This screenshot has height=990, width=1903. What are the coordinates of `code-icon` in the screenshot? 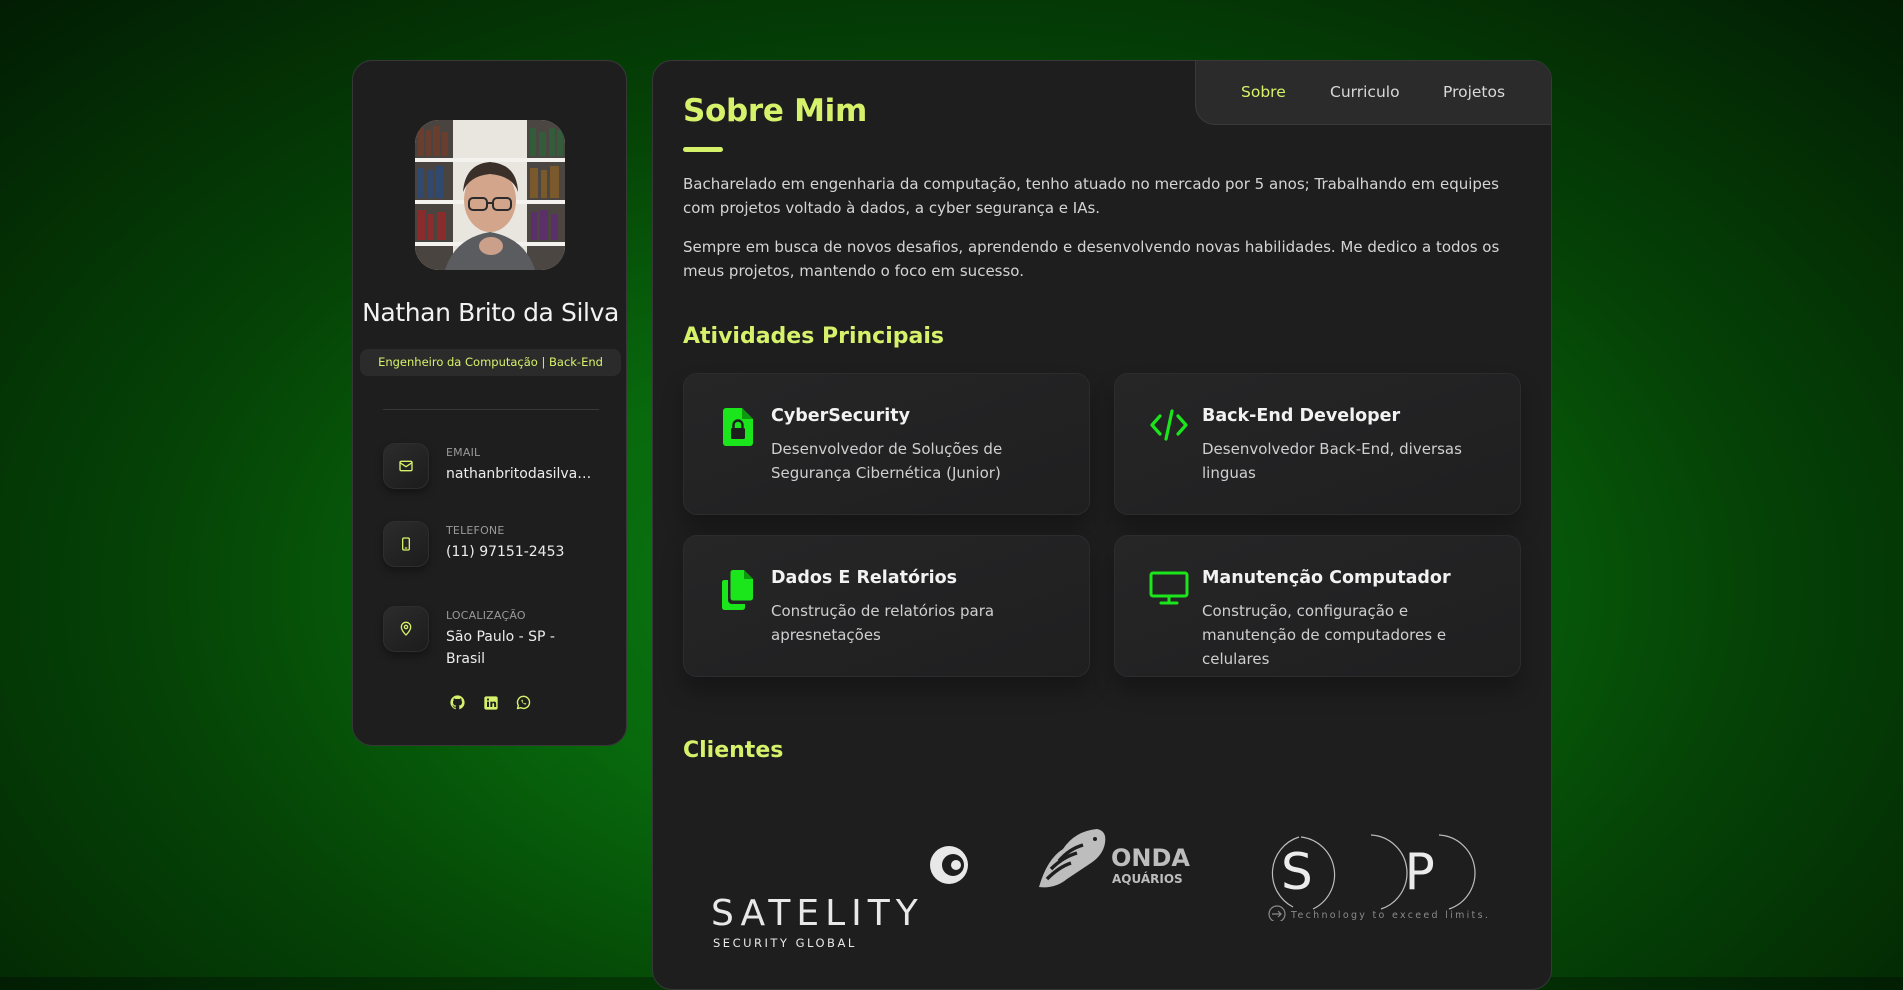 It's located at (1169, 428).